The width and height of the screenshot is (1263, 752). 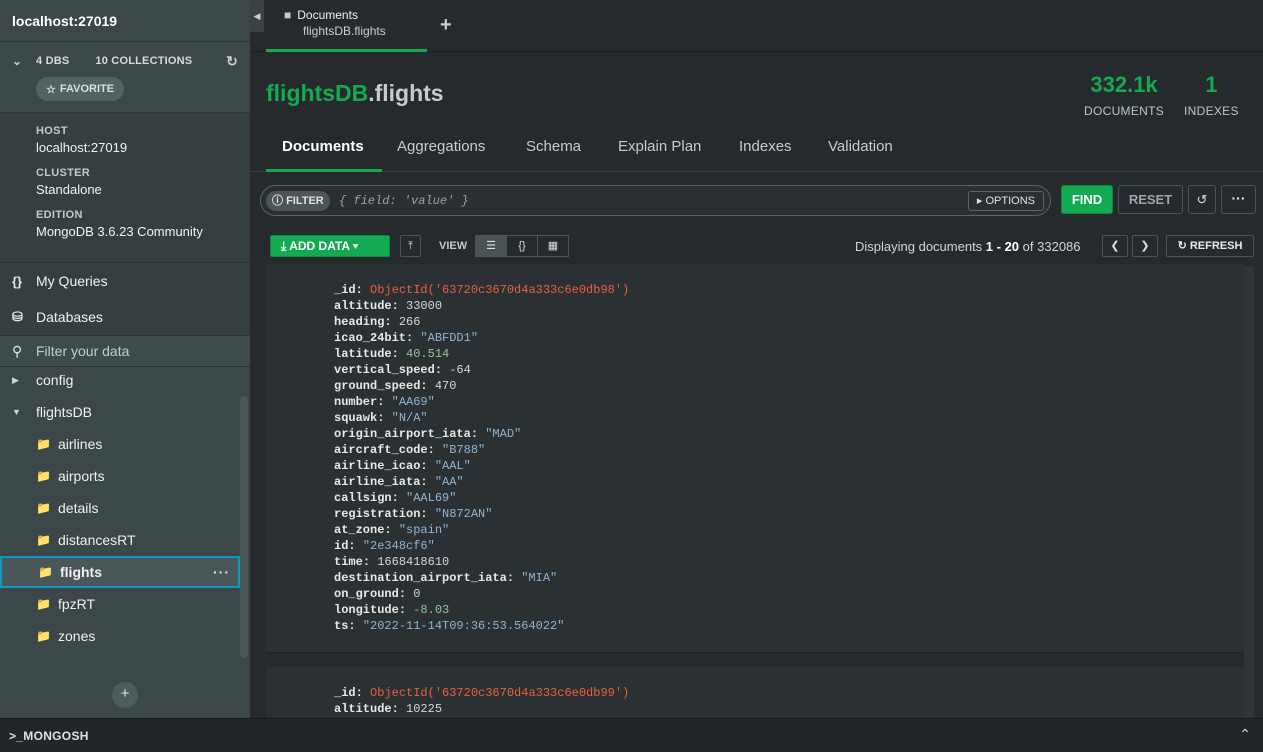 I want to click on add-data-button: ⤓ ADD DATA ▾, so click(x=330, y=246).